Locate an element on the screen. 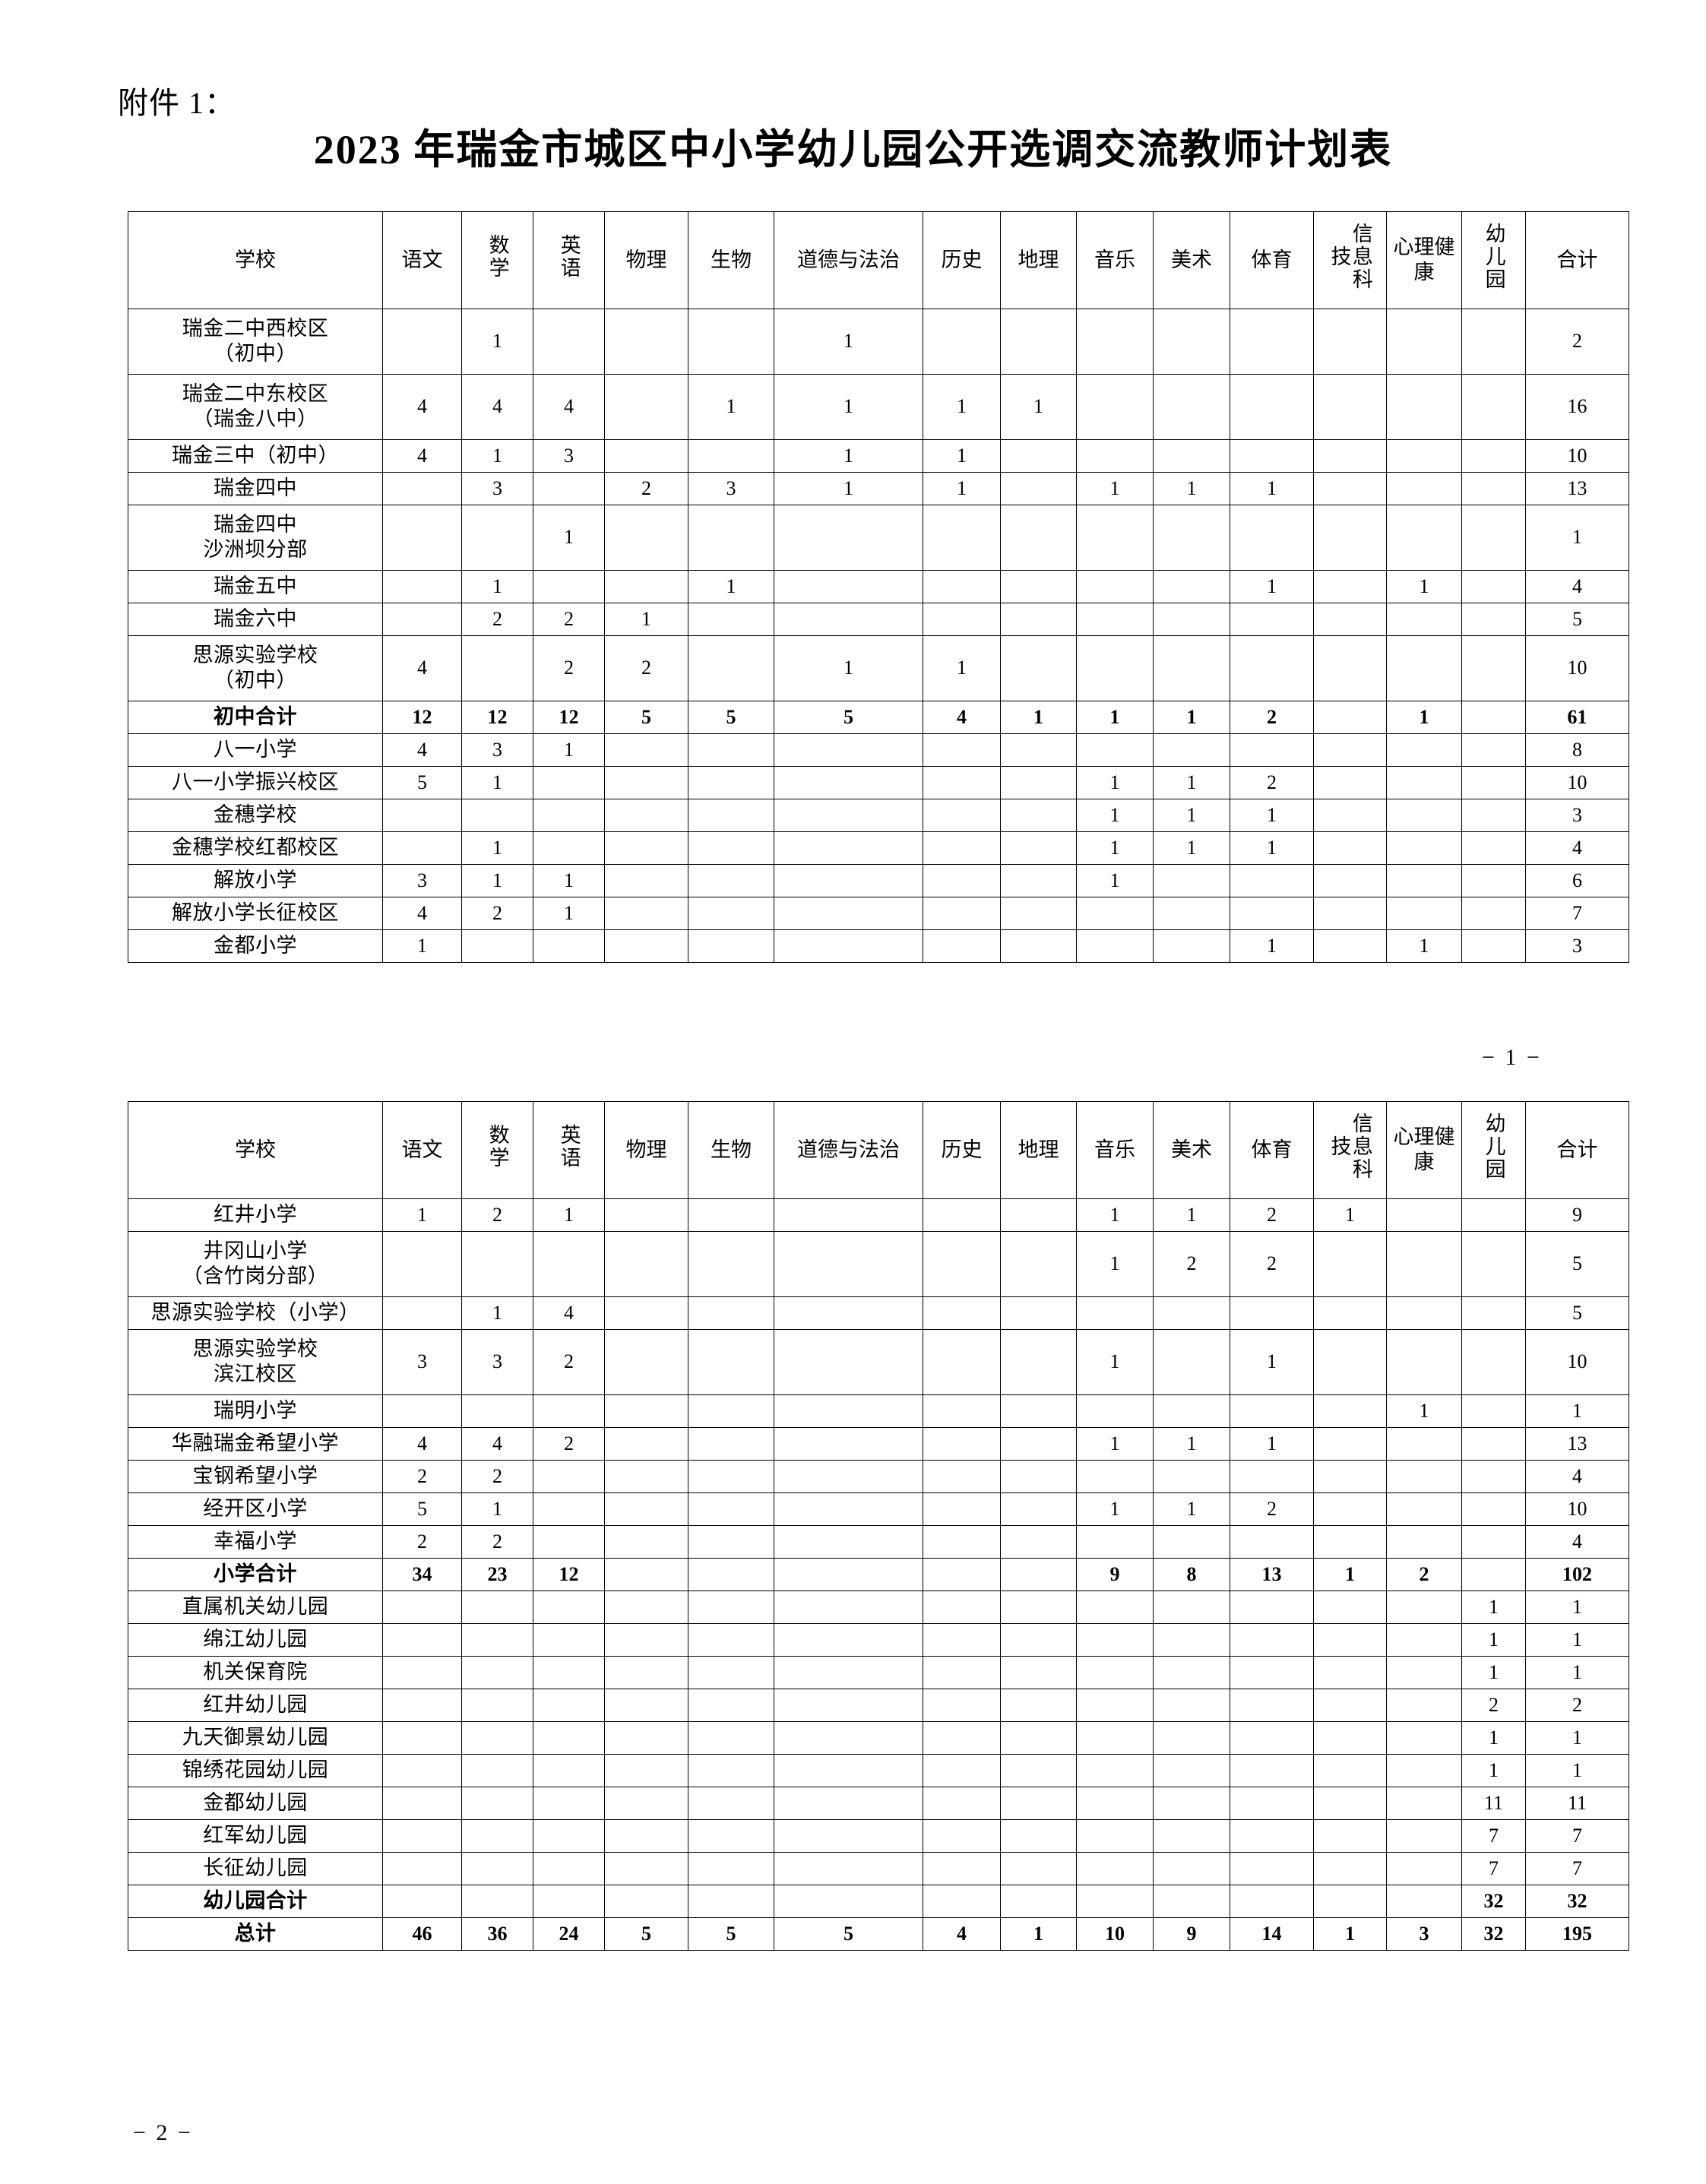 The width and height of the screenshot is (1706, 2184). column-header-label: 幼儿园 is located at coordinates (1493, 1147).